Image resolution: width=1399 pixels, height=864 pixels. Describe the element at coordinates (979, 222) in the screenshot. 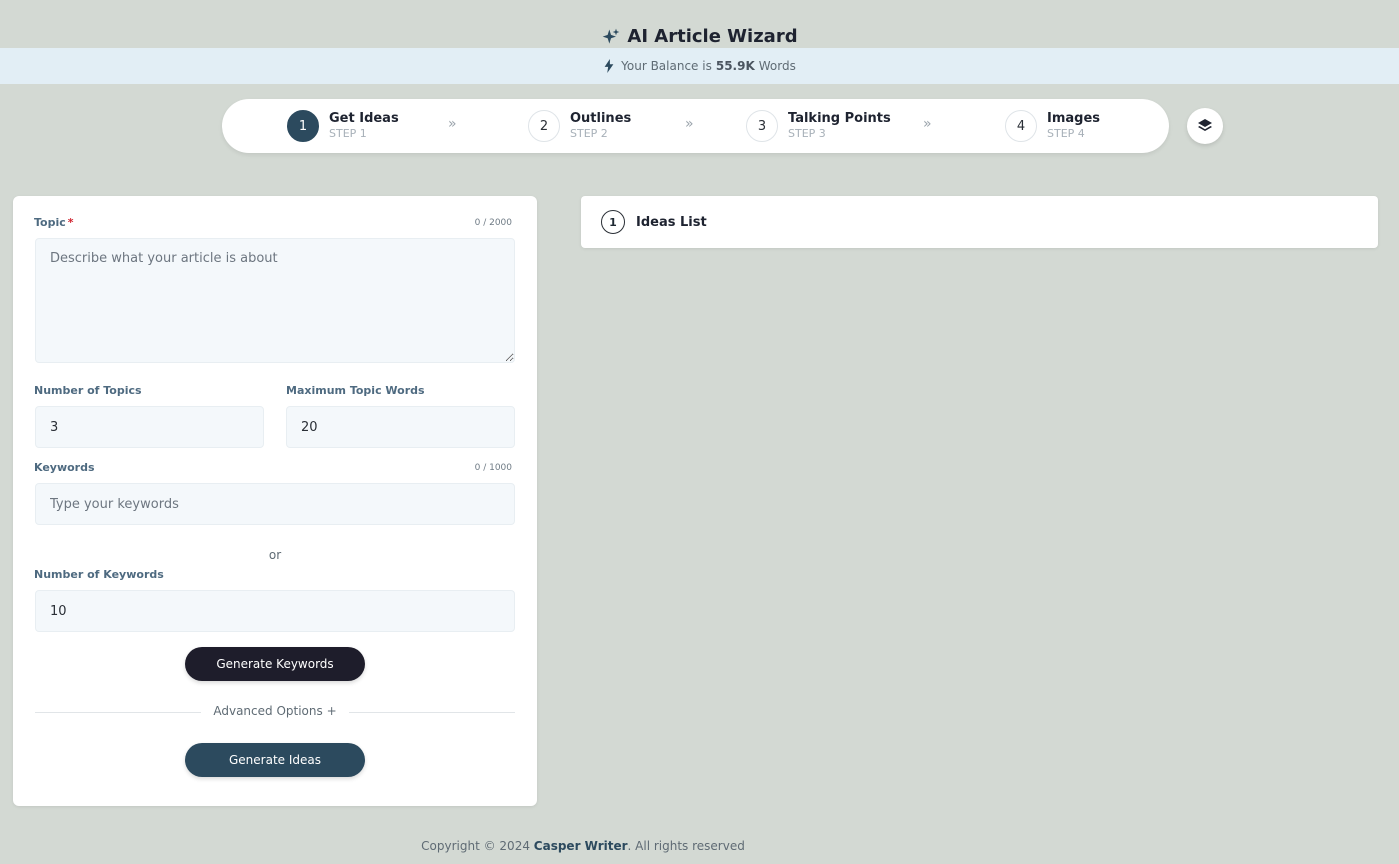

I see `ideas-list-panel: 1 Ideas List` at that location.